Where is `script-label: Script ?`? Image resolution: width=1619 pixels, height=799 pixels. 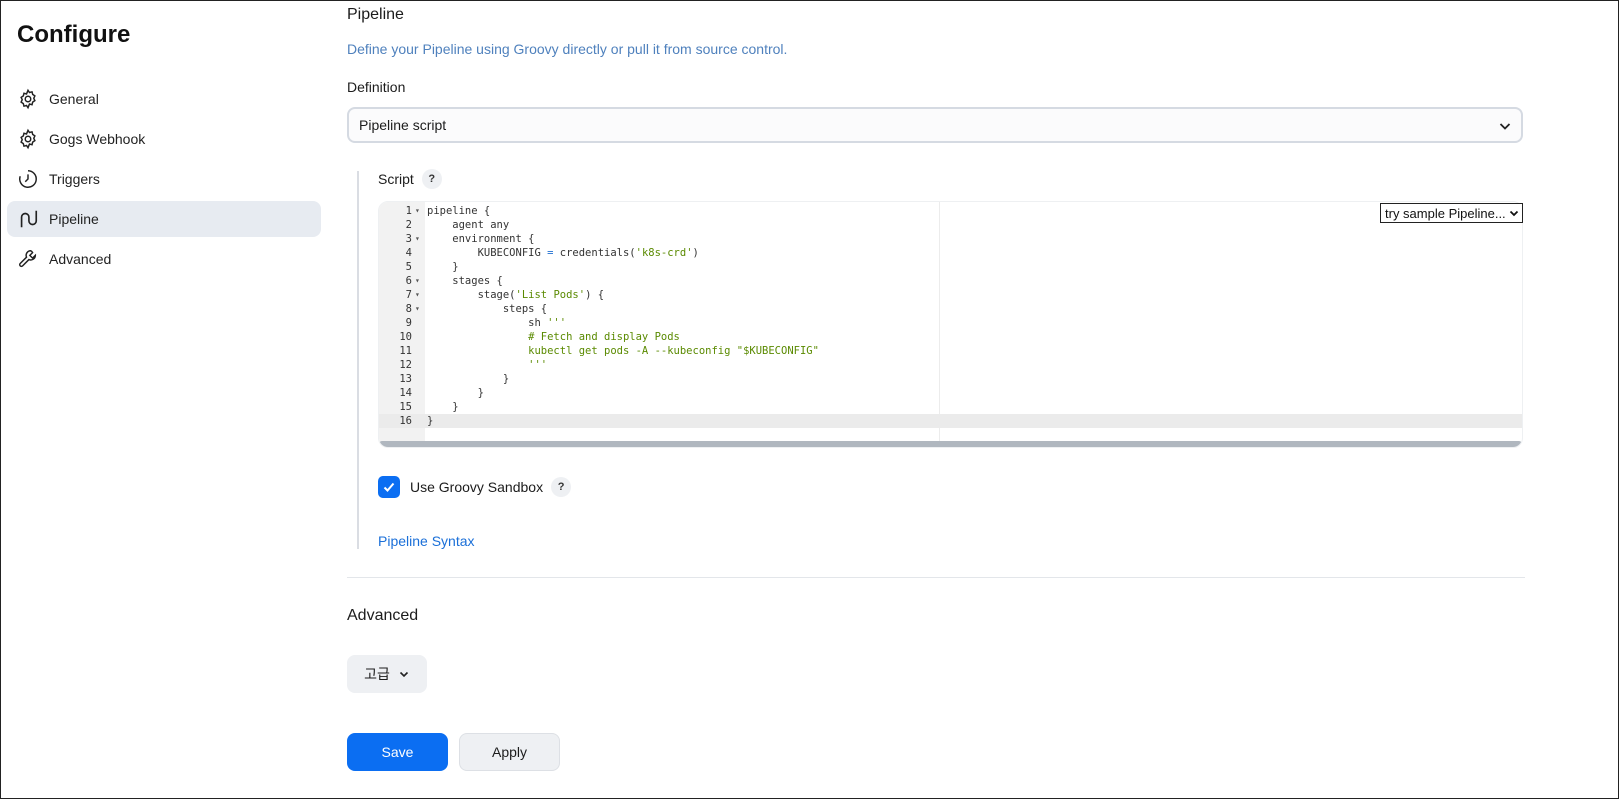 script-label: Script ? is located at coordinates (410, 179).